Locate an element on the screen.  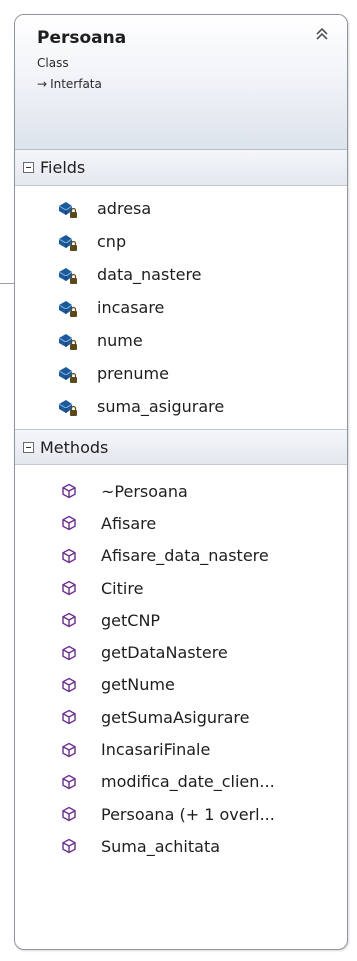
collapse-chevron-icon is located at coordinates (322, 34).